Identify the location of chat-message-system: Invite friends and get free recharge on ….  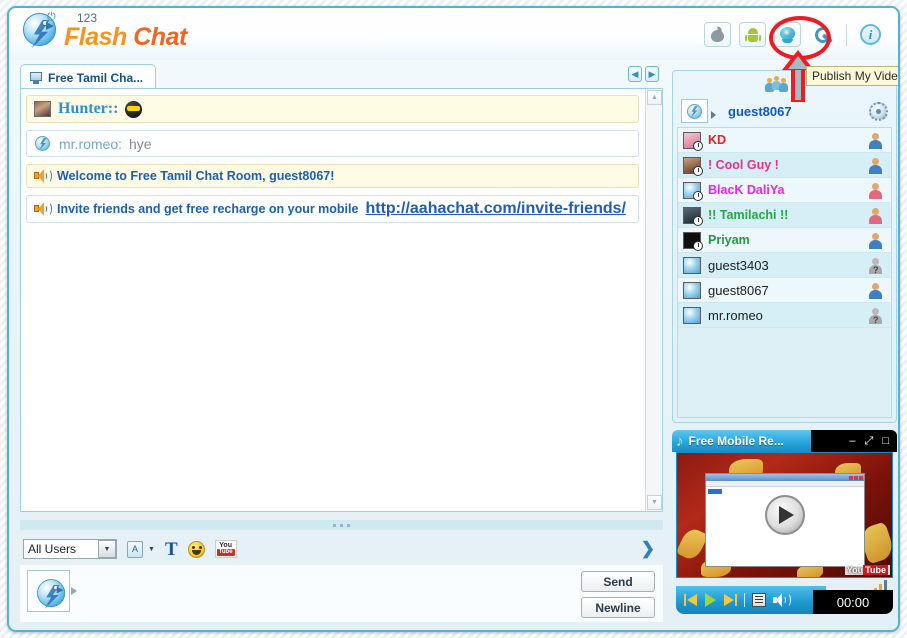
(332, 209).